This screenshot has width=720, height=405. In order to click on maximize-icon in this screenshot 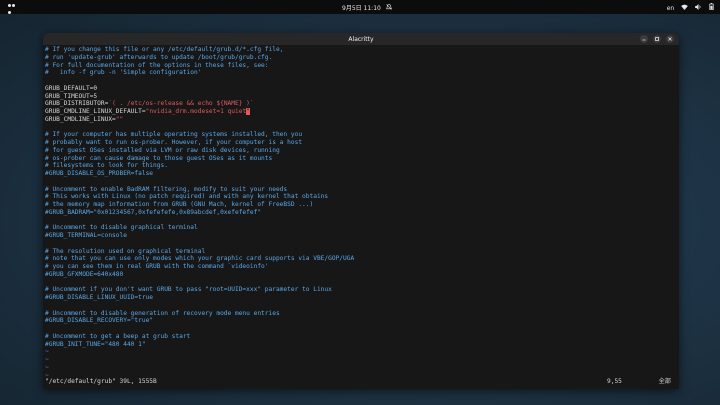, I will do `click(657, 39)`.